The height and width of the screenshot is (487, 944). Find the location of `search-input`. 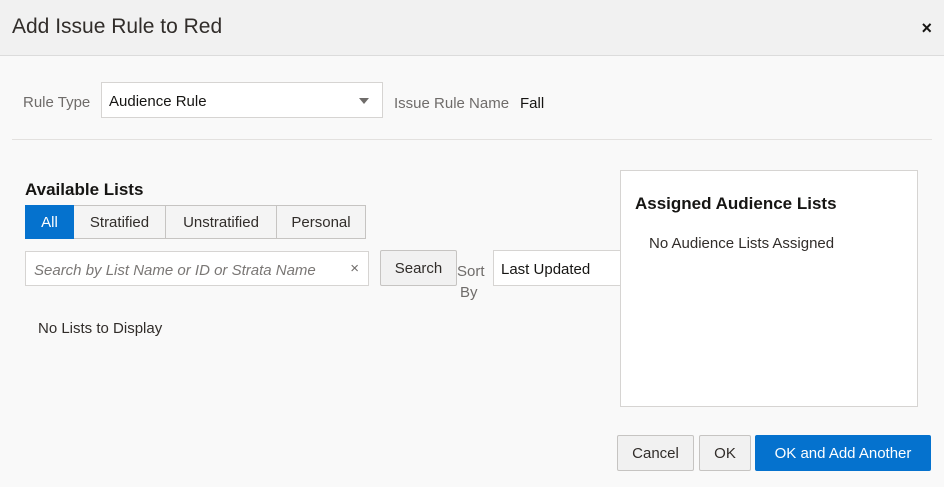

search-input is located at coordinates (184, 270).